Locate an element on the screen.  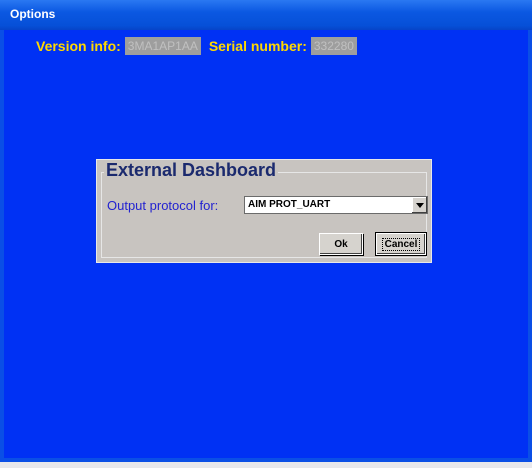
ok-button: Ok is located at coordinates (341, 244).